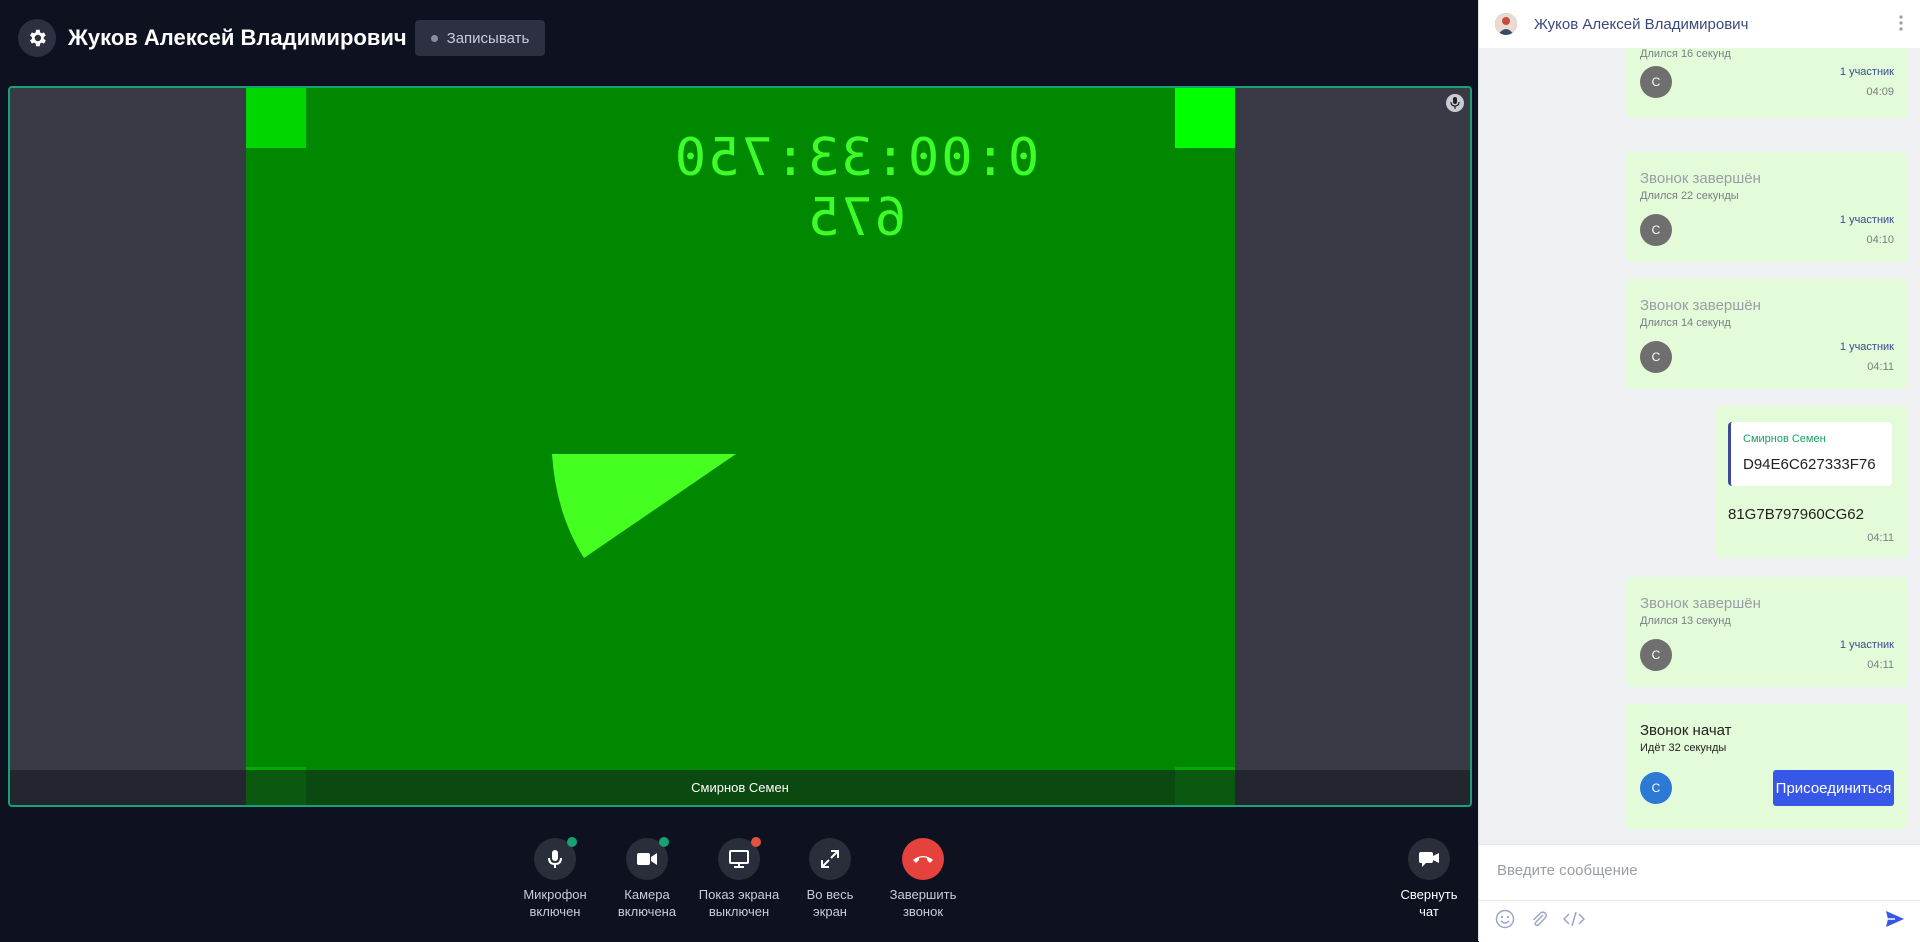 The image size is (1920, 942). Describe the element at coordinates (830, 903) in the screenshot. I see `control-label: Во весь экран` at that location.